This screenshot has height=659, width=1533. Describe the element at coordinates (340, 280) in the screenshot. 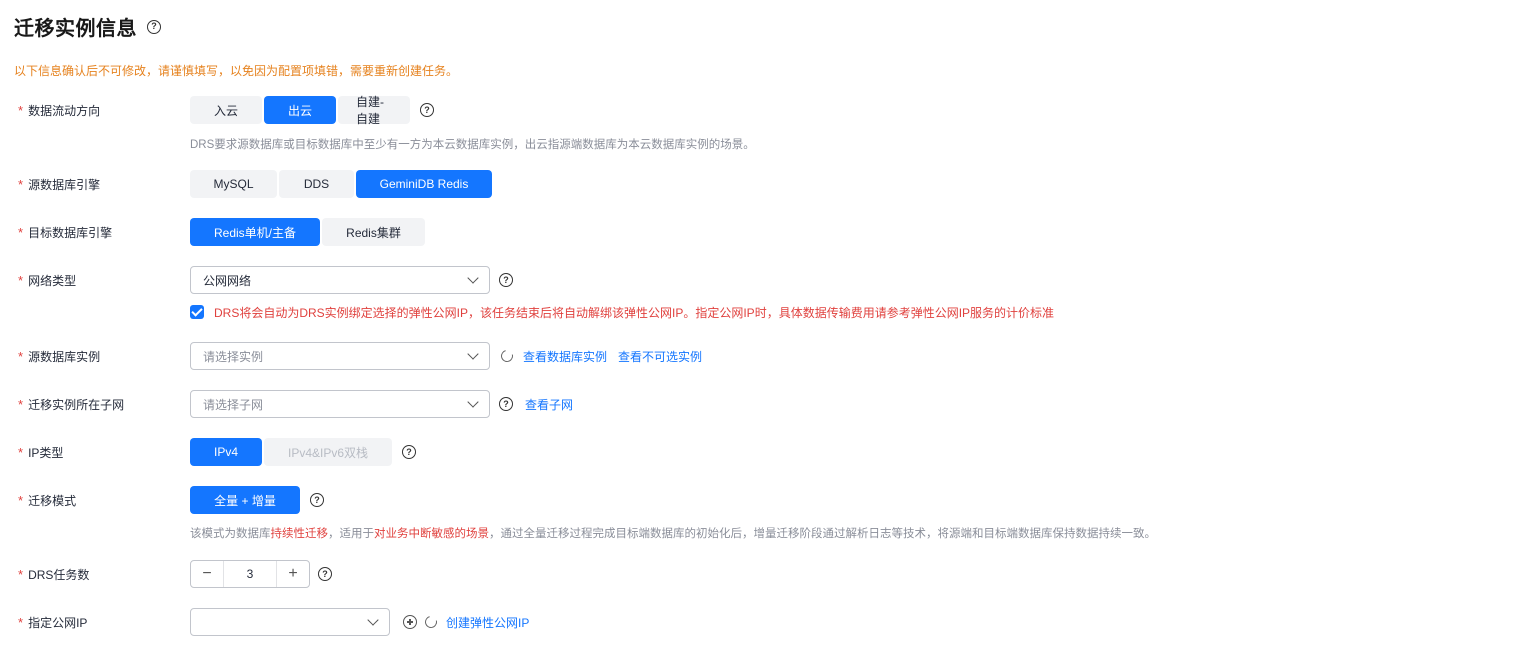

I see `network-type-select: 公网网络` at that location.